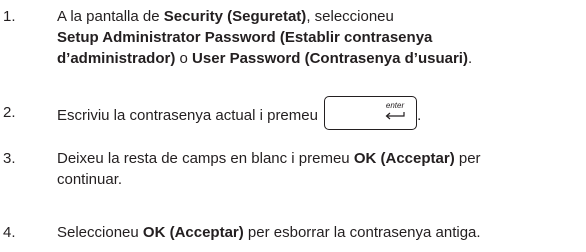 This screenshot has height=252, width=586. What do you see at coordinates (116, 58) in the screenshot?
I see `option-name-cont: d’administrador)` at bounding box center [116, 58].